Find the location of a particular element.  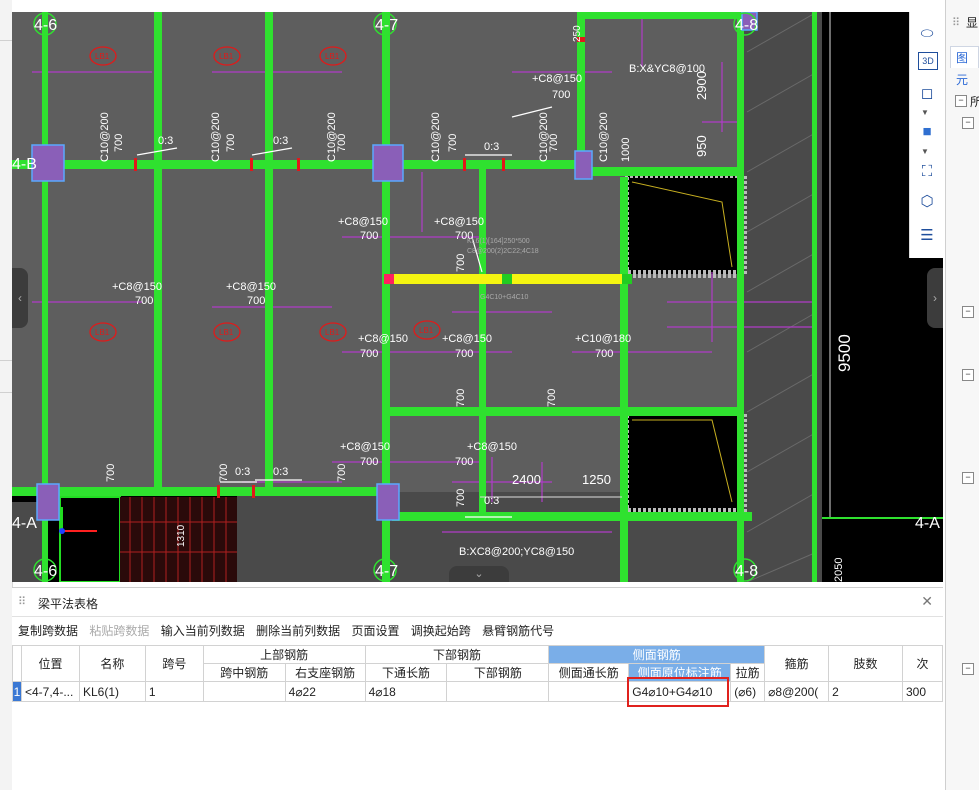

header-side-rebar: 侧面钢筋 is located at coordinates (657, 654).